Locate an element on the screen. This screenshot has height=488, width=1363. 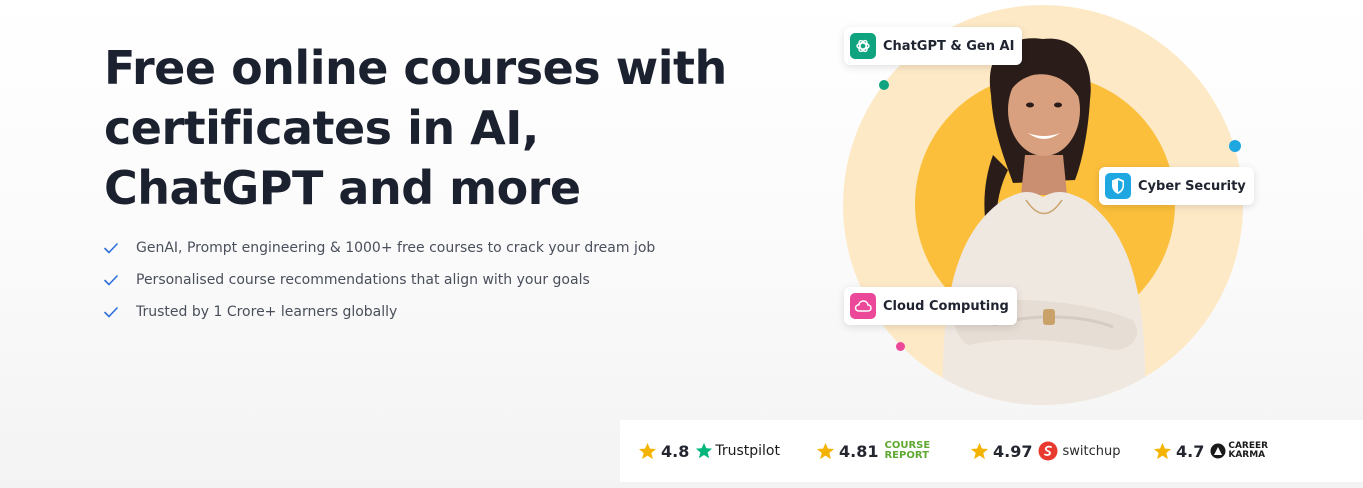
rating-switchup: 4.97 switchup is located at coordinates (1045, 451).